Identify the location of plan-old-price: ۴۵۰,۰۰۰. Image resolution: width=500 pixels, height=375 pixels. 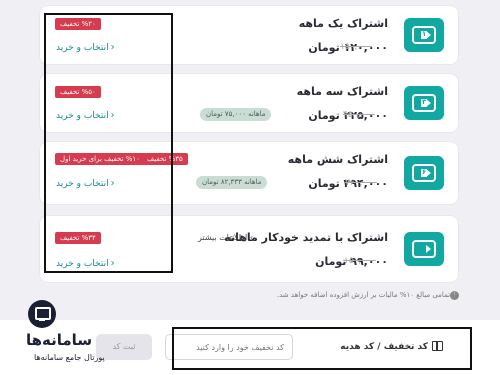
(359, 115).